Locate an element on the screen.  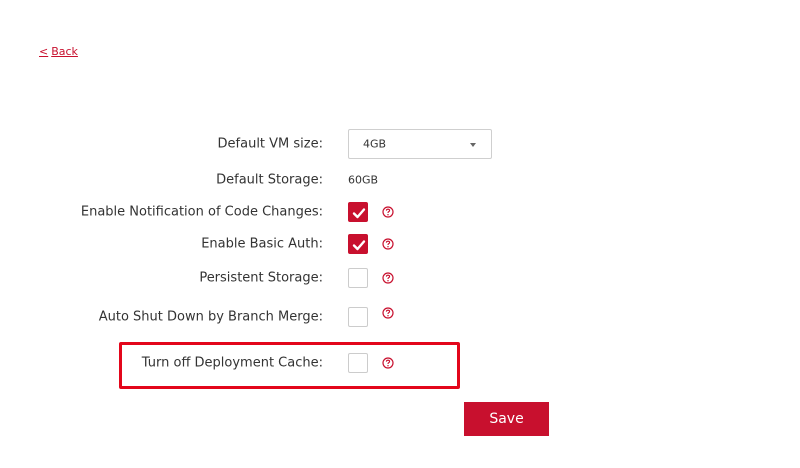
basic-auth-checkbox is located at coordinates (358, 244).